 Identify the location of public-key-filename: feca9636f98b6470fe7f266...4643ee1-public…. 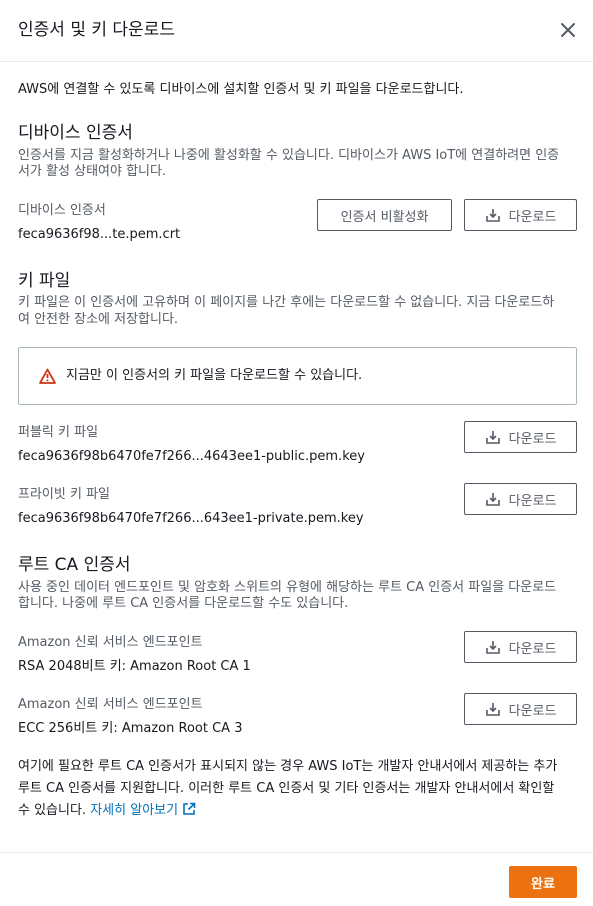
(191, 456).